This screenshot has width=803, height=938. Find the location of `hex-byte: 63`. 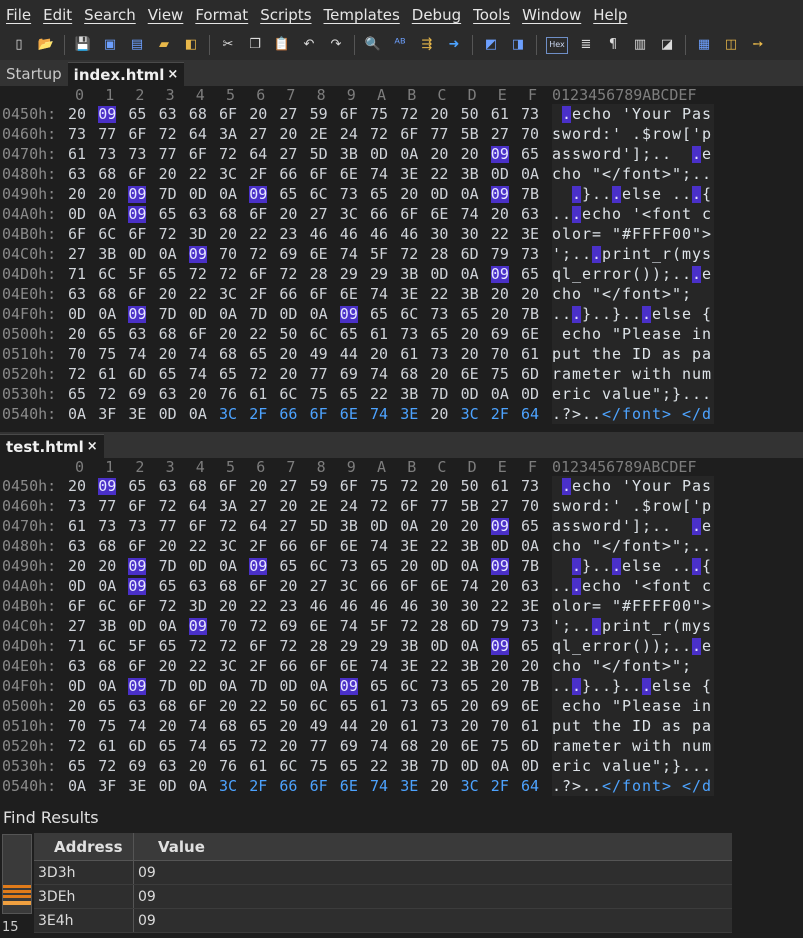

hex-byte: 63 is located at coordinates (77, 546).